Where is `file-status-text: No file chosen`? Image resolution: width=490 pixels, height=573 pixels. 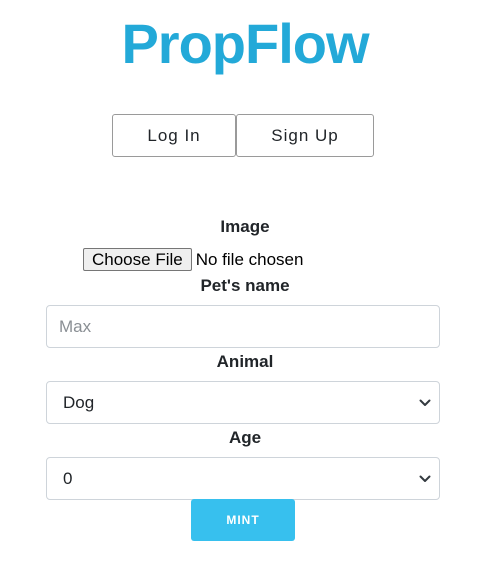 file-status-text: No file chosen is located at coordinates (249, 259).